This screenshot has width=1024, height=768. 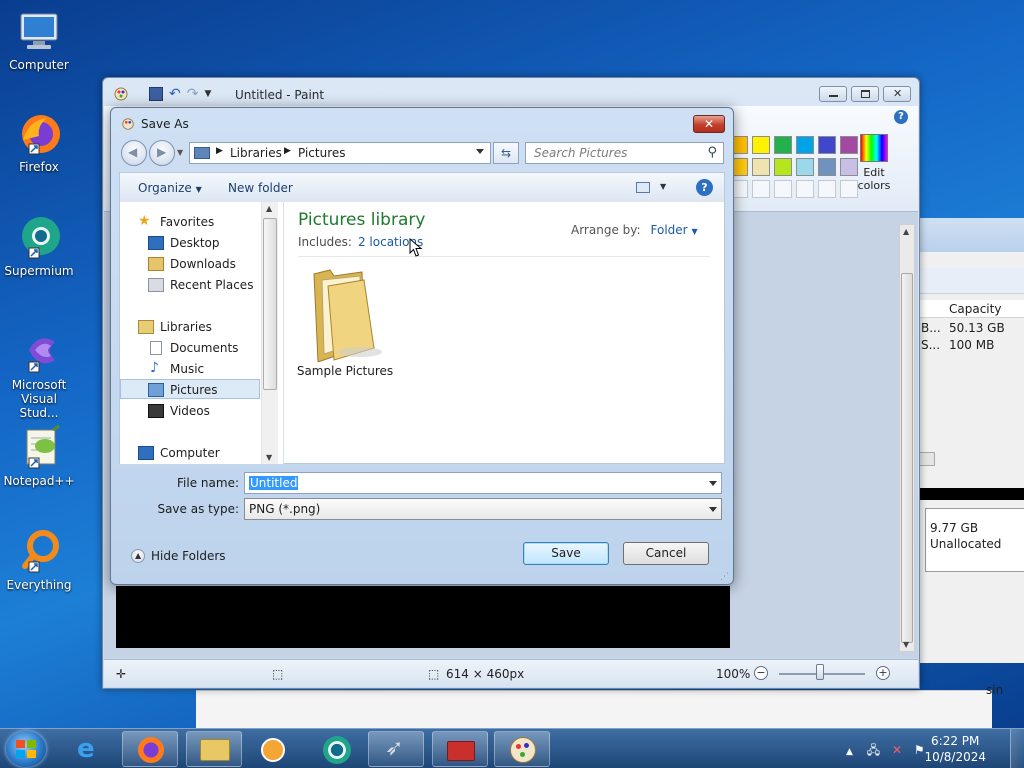 What do you see at coordinates (190, 243) in the screenshot?
I see `nav-desktop: Desktop` at bounding box center [190, 243].